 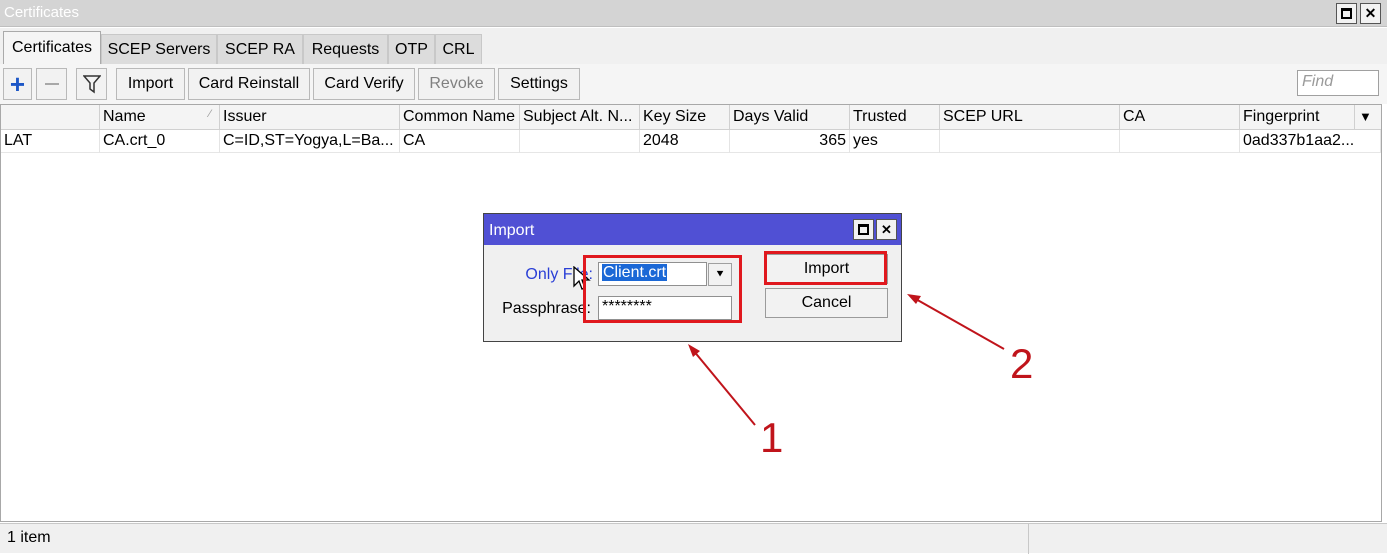 I want to click on annotation-label-1: 1, so click(x=772, y=437).